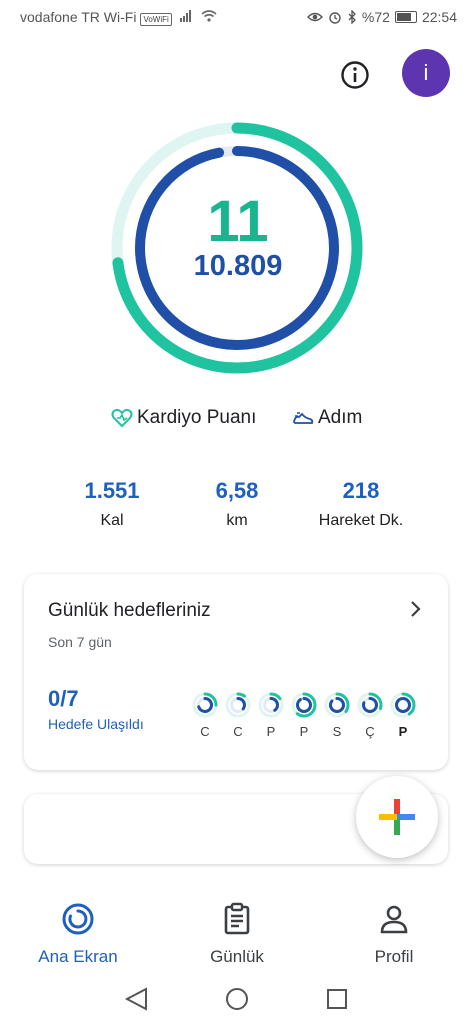 This screenshot has height=1029, width=473. Describe the element at coordinates (237, 918) in the screenshot. I see `clipboard-icon` at that location.